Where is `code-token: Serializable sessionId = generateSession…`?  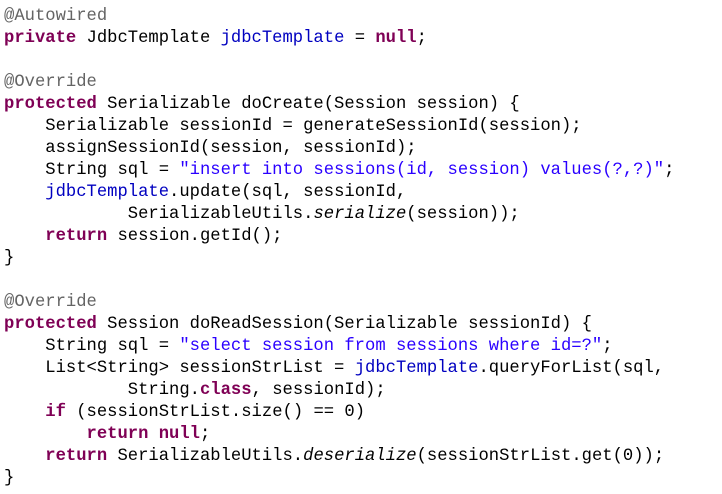
code-token: Serializable sessionId = generateSession… is located at coordinates (293, 126).